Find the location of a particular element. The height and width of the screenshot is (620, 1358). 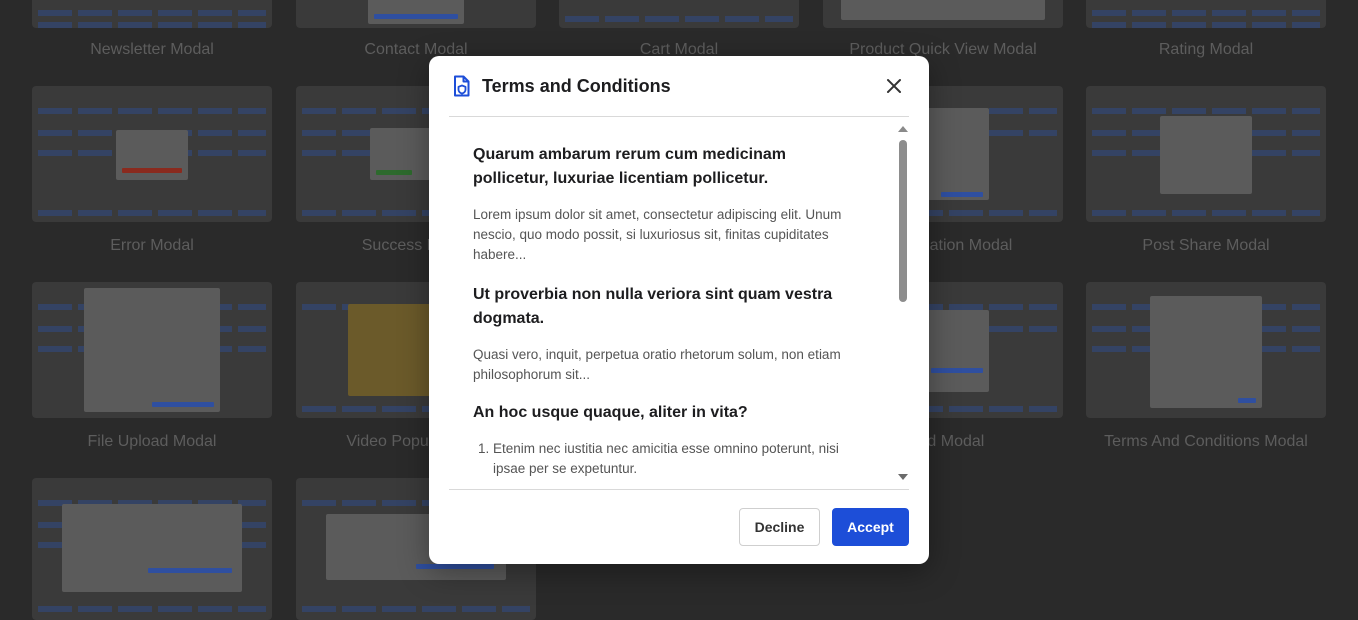

modal-footer: Decline Accept is located at coordinates (679, 527).